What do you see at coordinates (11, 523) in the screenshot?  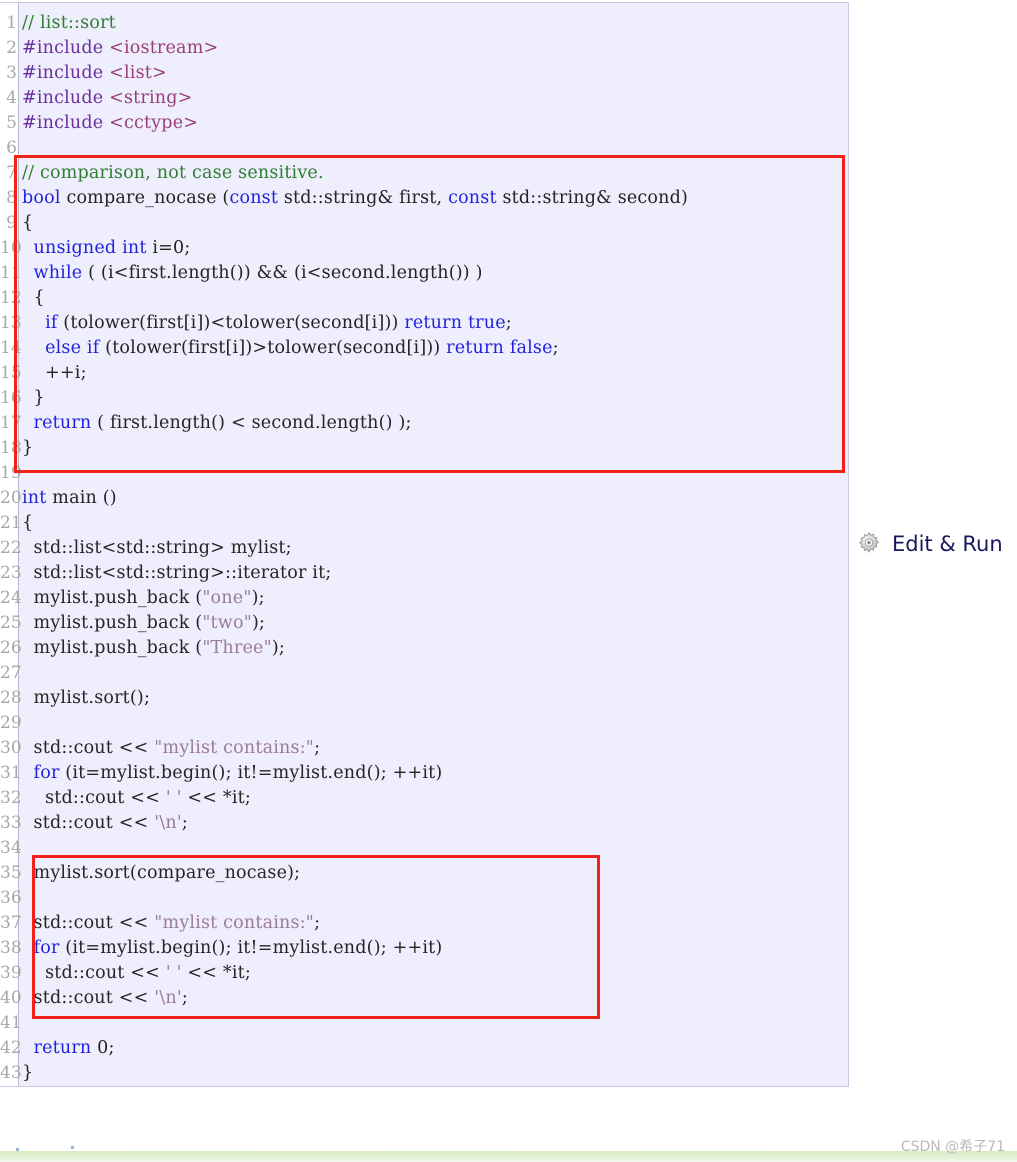 I see `line-number: 21` at bounding box center [11, 523].